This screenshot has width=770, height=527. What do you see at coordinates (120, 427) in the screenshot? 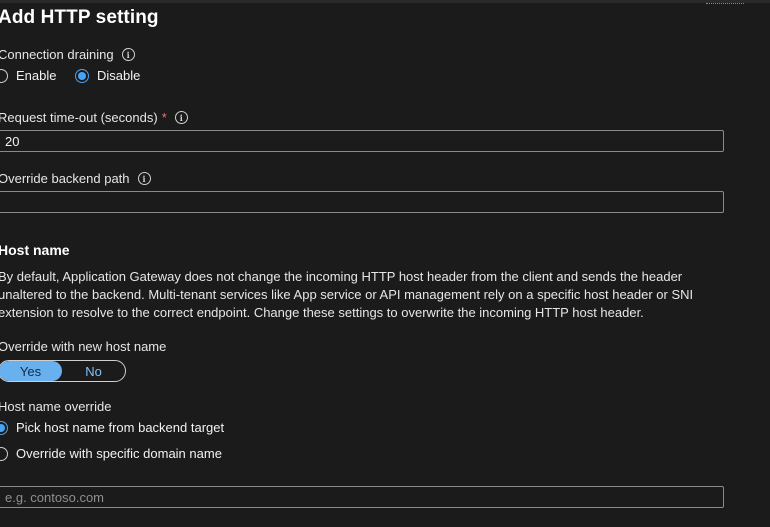
I see `radio-pick-host-name-label: Pick host name from backend target` at bounding box center [120, 427].